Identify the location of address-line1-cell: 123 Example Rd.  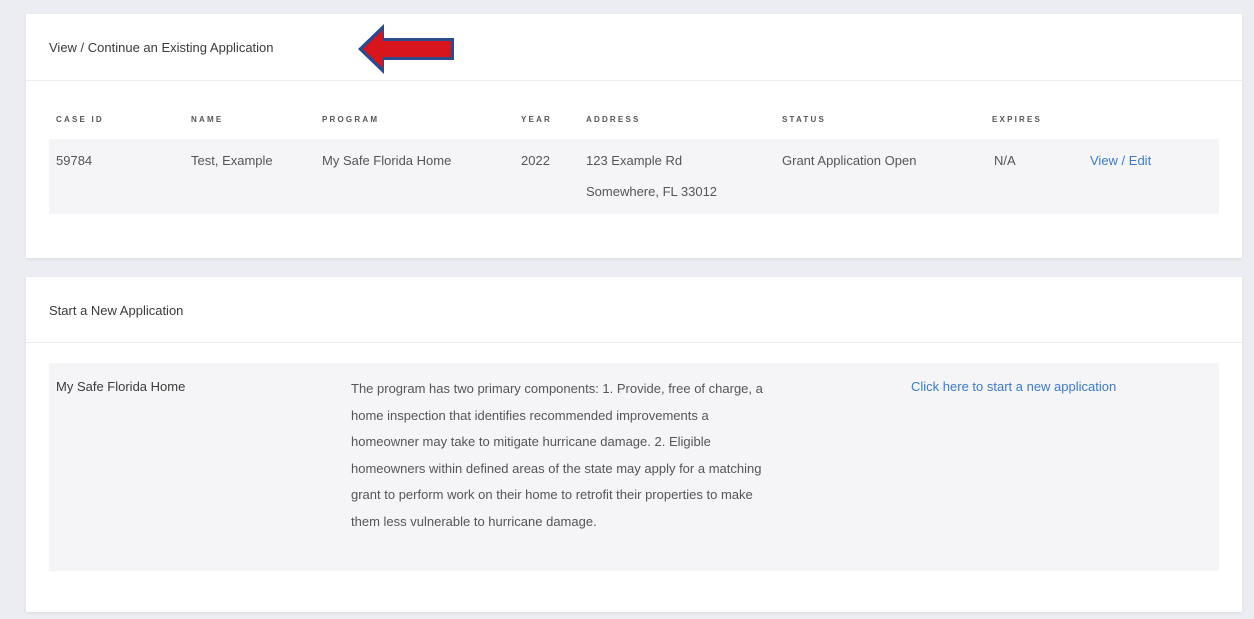
(634, 160).